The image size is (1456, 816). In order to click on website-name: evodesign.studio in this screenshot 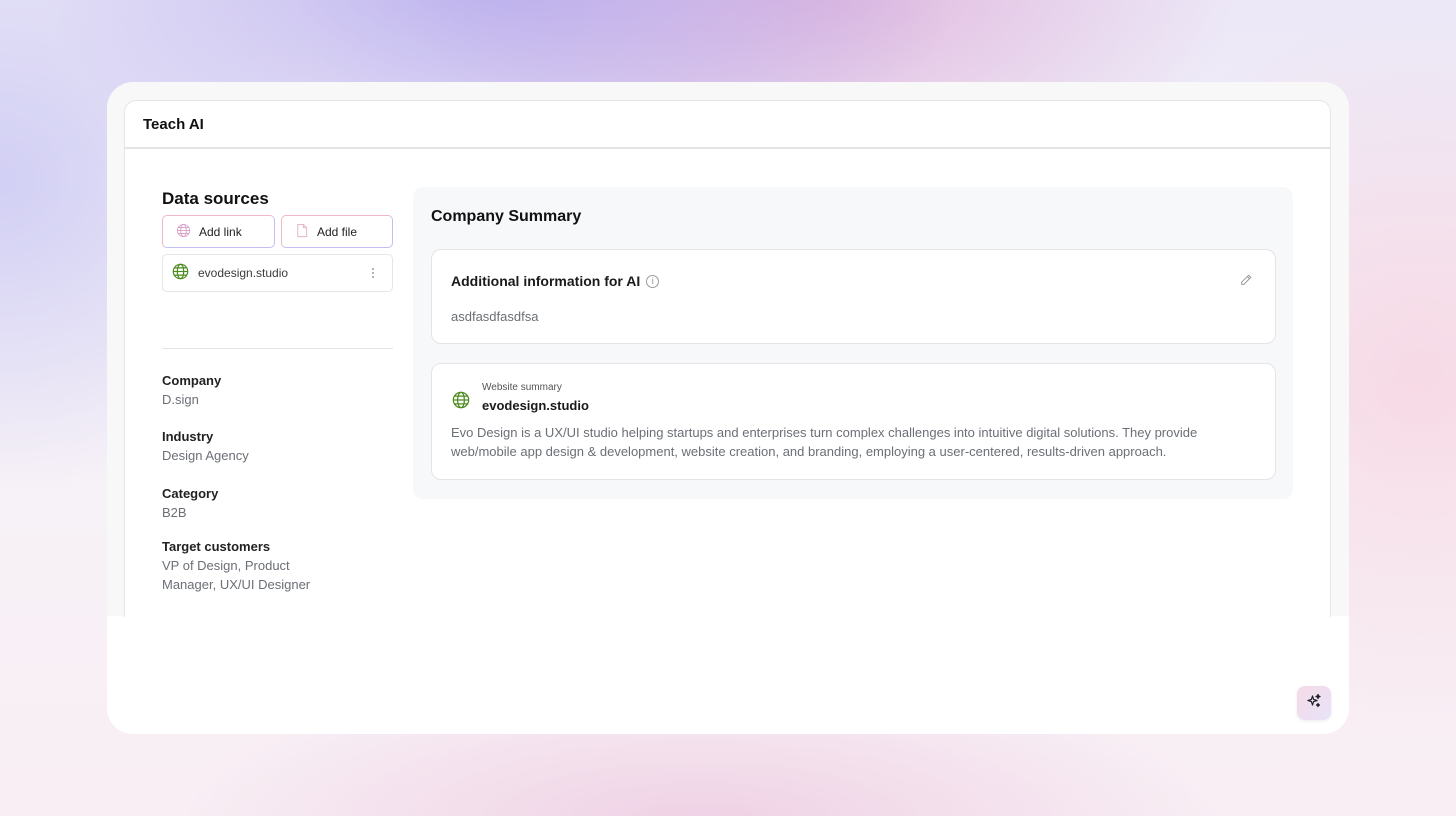, I will do `click(535, 405)`.